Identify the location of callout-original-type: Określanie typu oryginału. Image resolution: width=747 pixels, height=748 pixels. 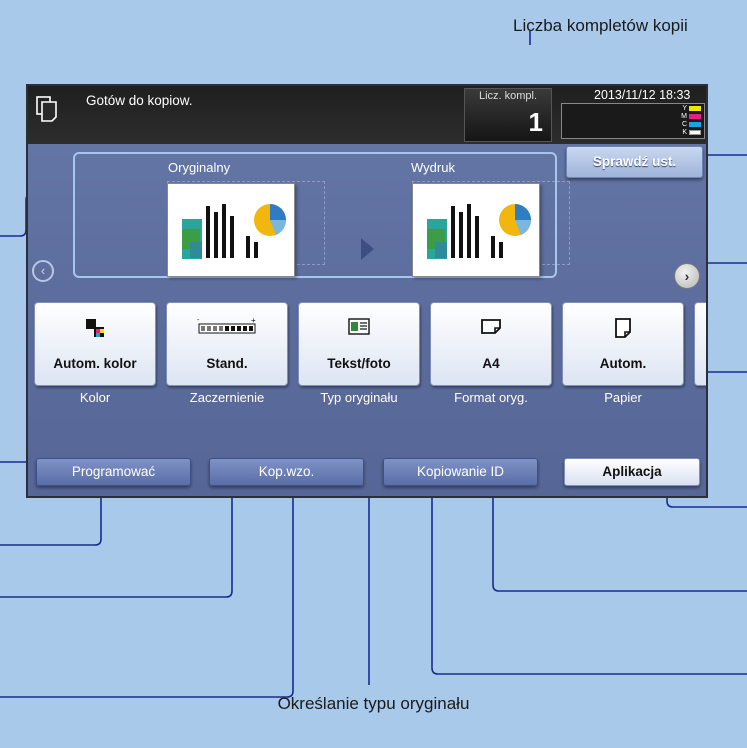
(373, 703).